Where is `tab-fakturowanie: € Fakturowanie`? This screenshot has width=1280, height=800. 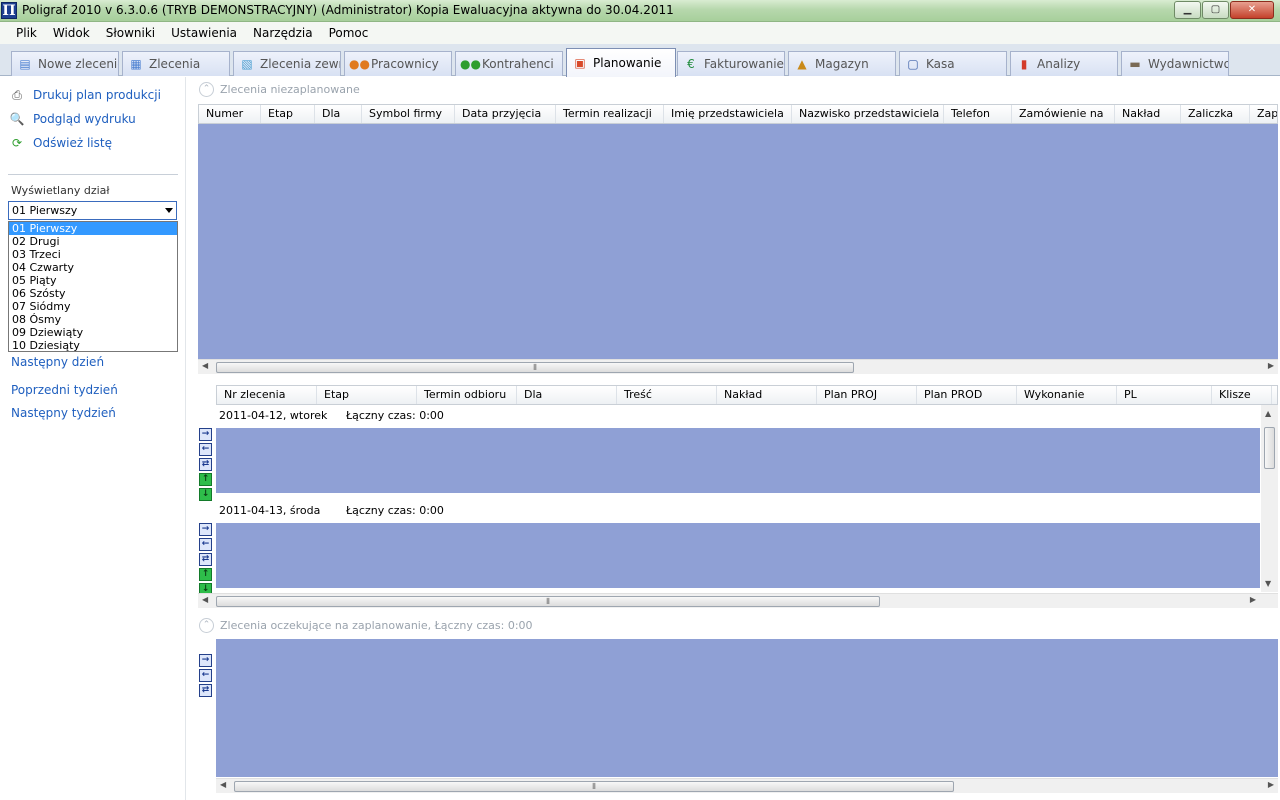
tab-fakturowanie: € Fakturowanie is located at coordinates (731, 63).